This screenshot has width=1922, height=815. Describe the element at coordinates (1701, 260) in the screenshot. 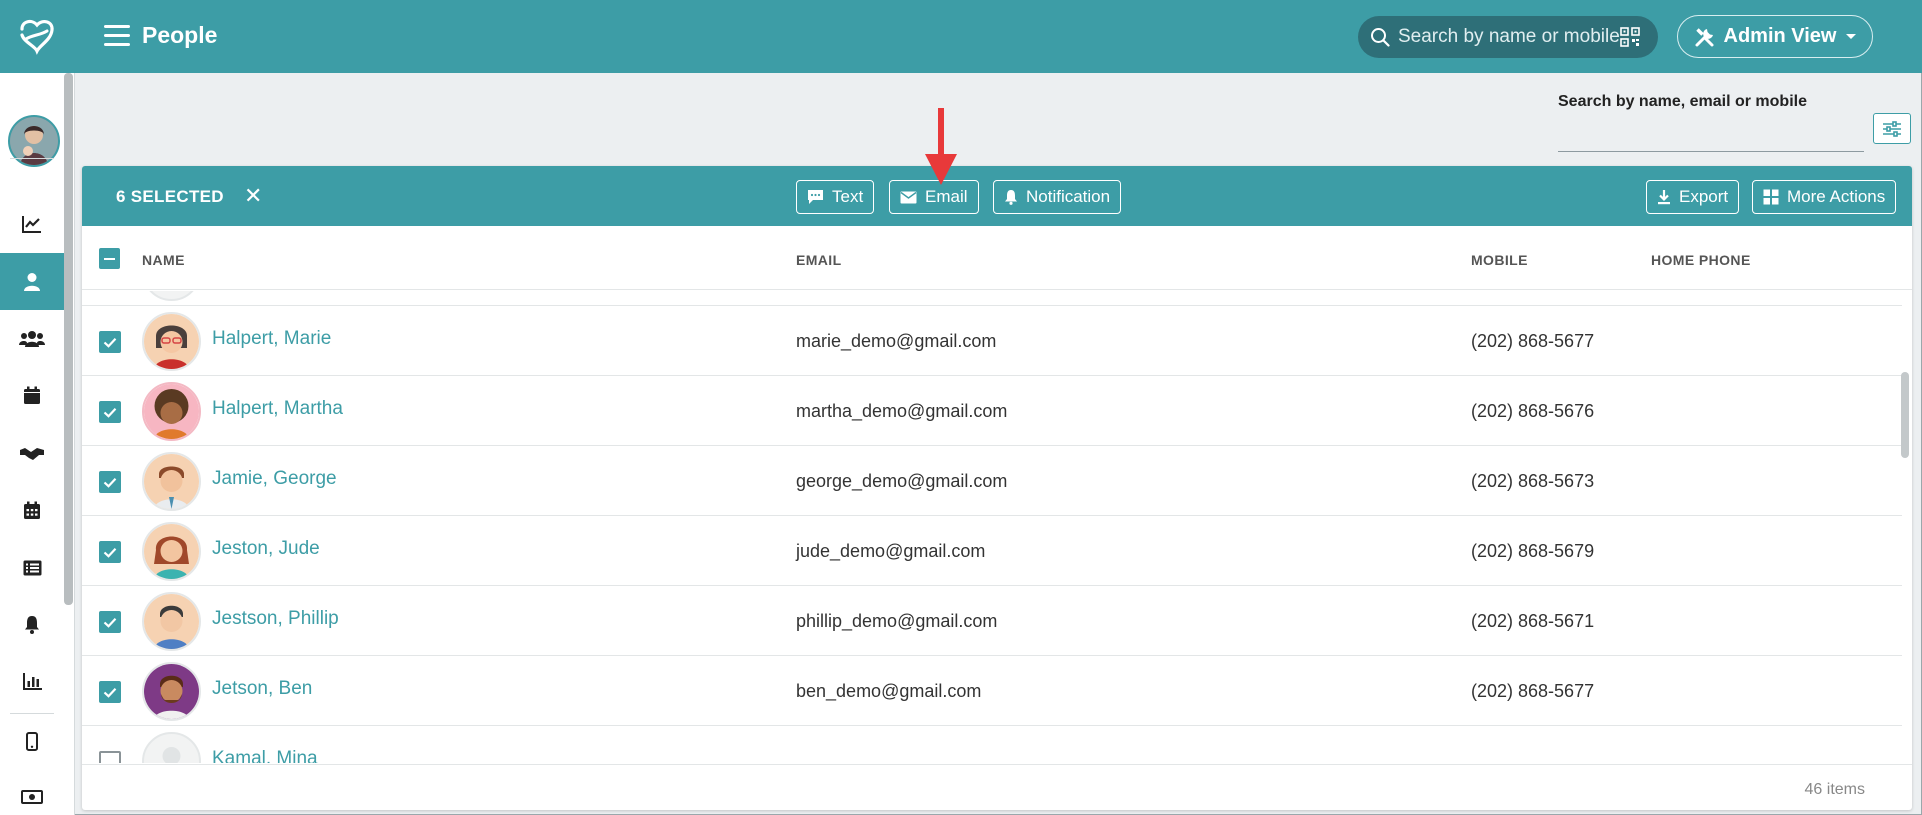

I see `column-header-home-phone: HOME PHONE` at that location.